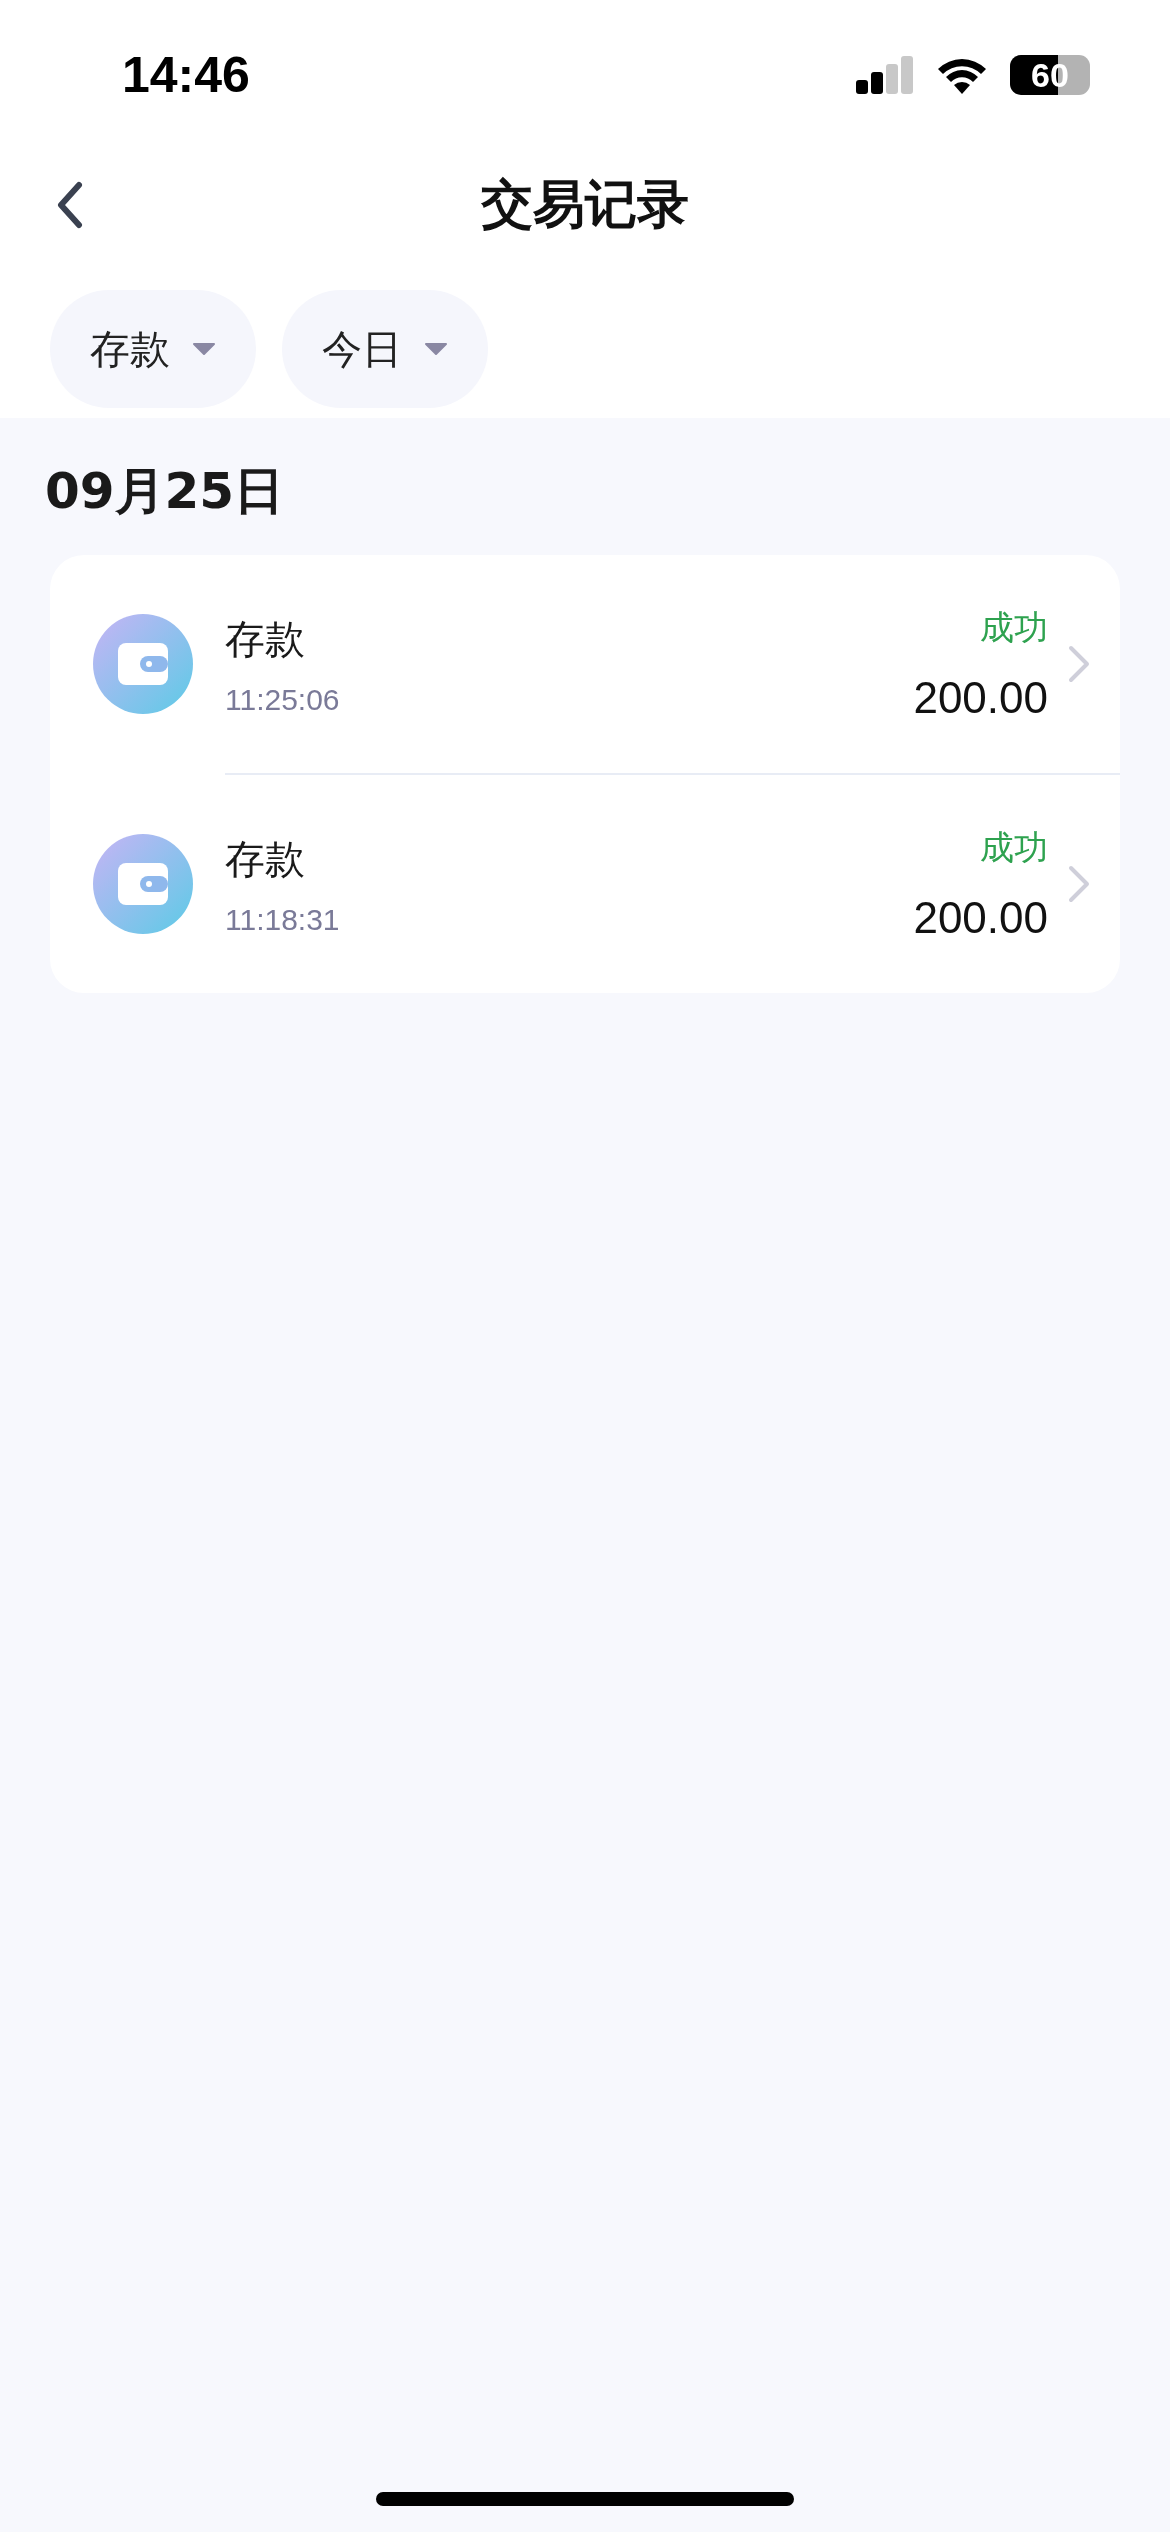  I want to click on transaction-time: 11:18:31, so click(283, 919).